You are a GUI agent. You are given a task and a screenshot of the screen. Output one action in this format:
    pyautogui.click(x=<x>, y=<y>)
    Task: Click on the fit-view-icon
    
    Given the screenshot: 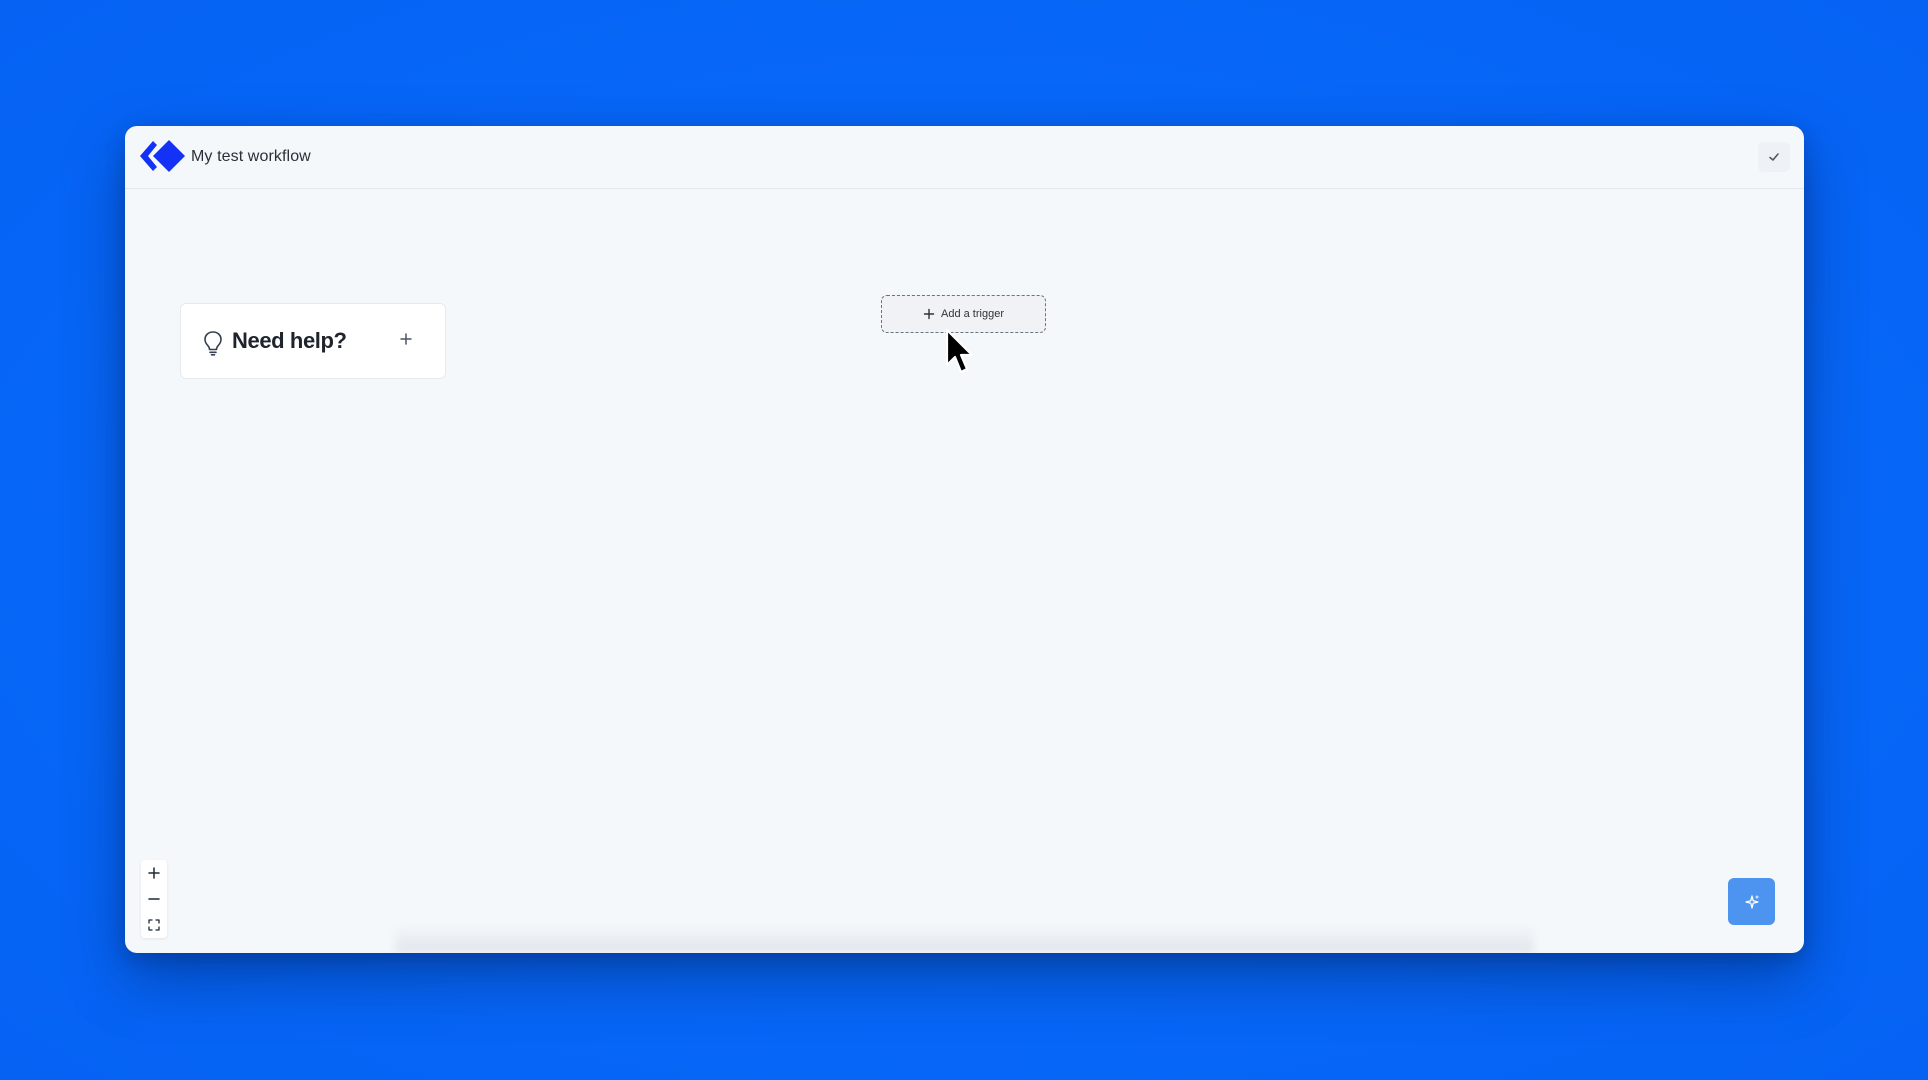 What is the action you would take?
    pyautogui.click(x=154, y=925)
    